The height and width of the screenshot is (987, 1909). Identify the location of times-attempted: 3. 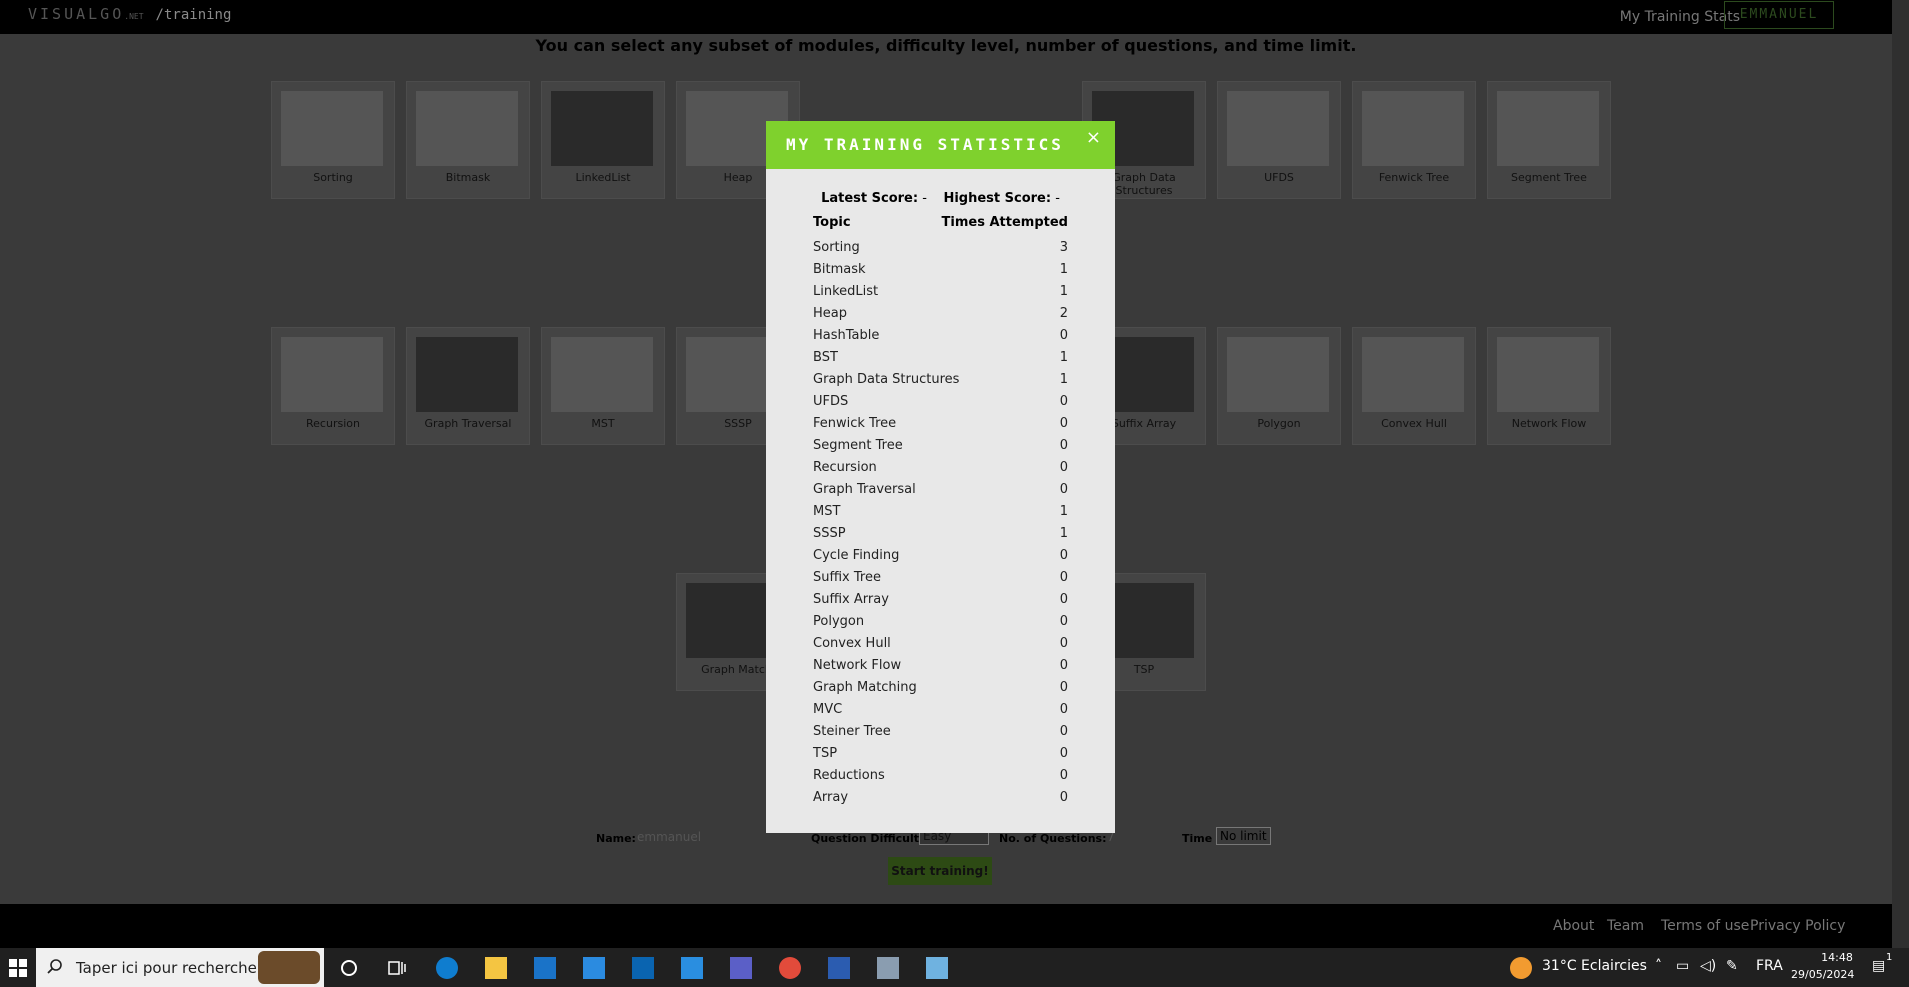
(1063, 247).